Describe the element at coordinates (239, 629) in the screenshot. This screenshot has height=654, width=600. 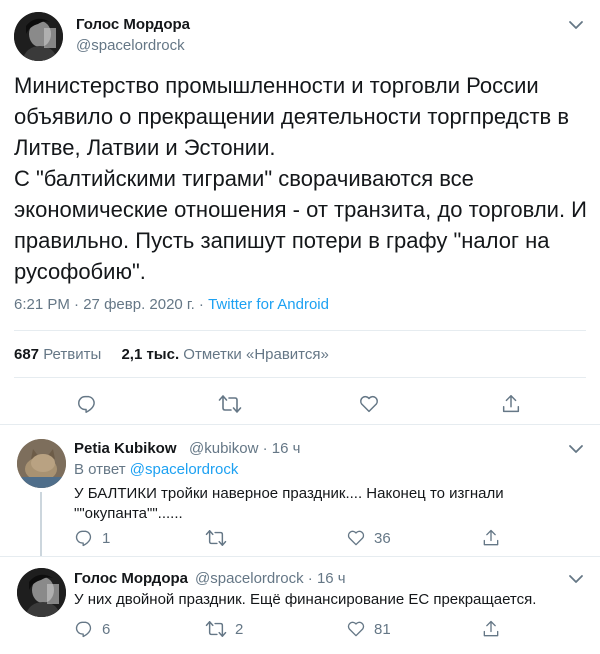
I see `retweet-count: 2` at that location.